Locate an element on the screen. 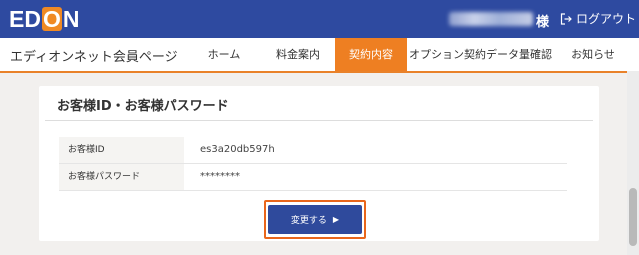  customer-password-label: お客様パスワード is located at coordinates (121, 177).